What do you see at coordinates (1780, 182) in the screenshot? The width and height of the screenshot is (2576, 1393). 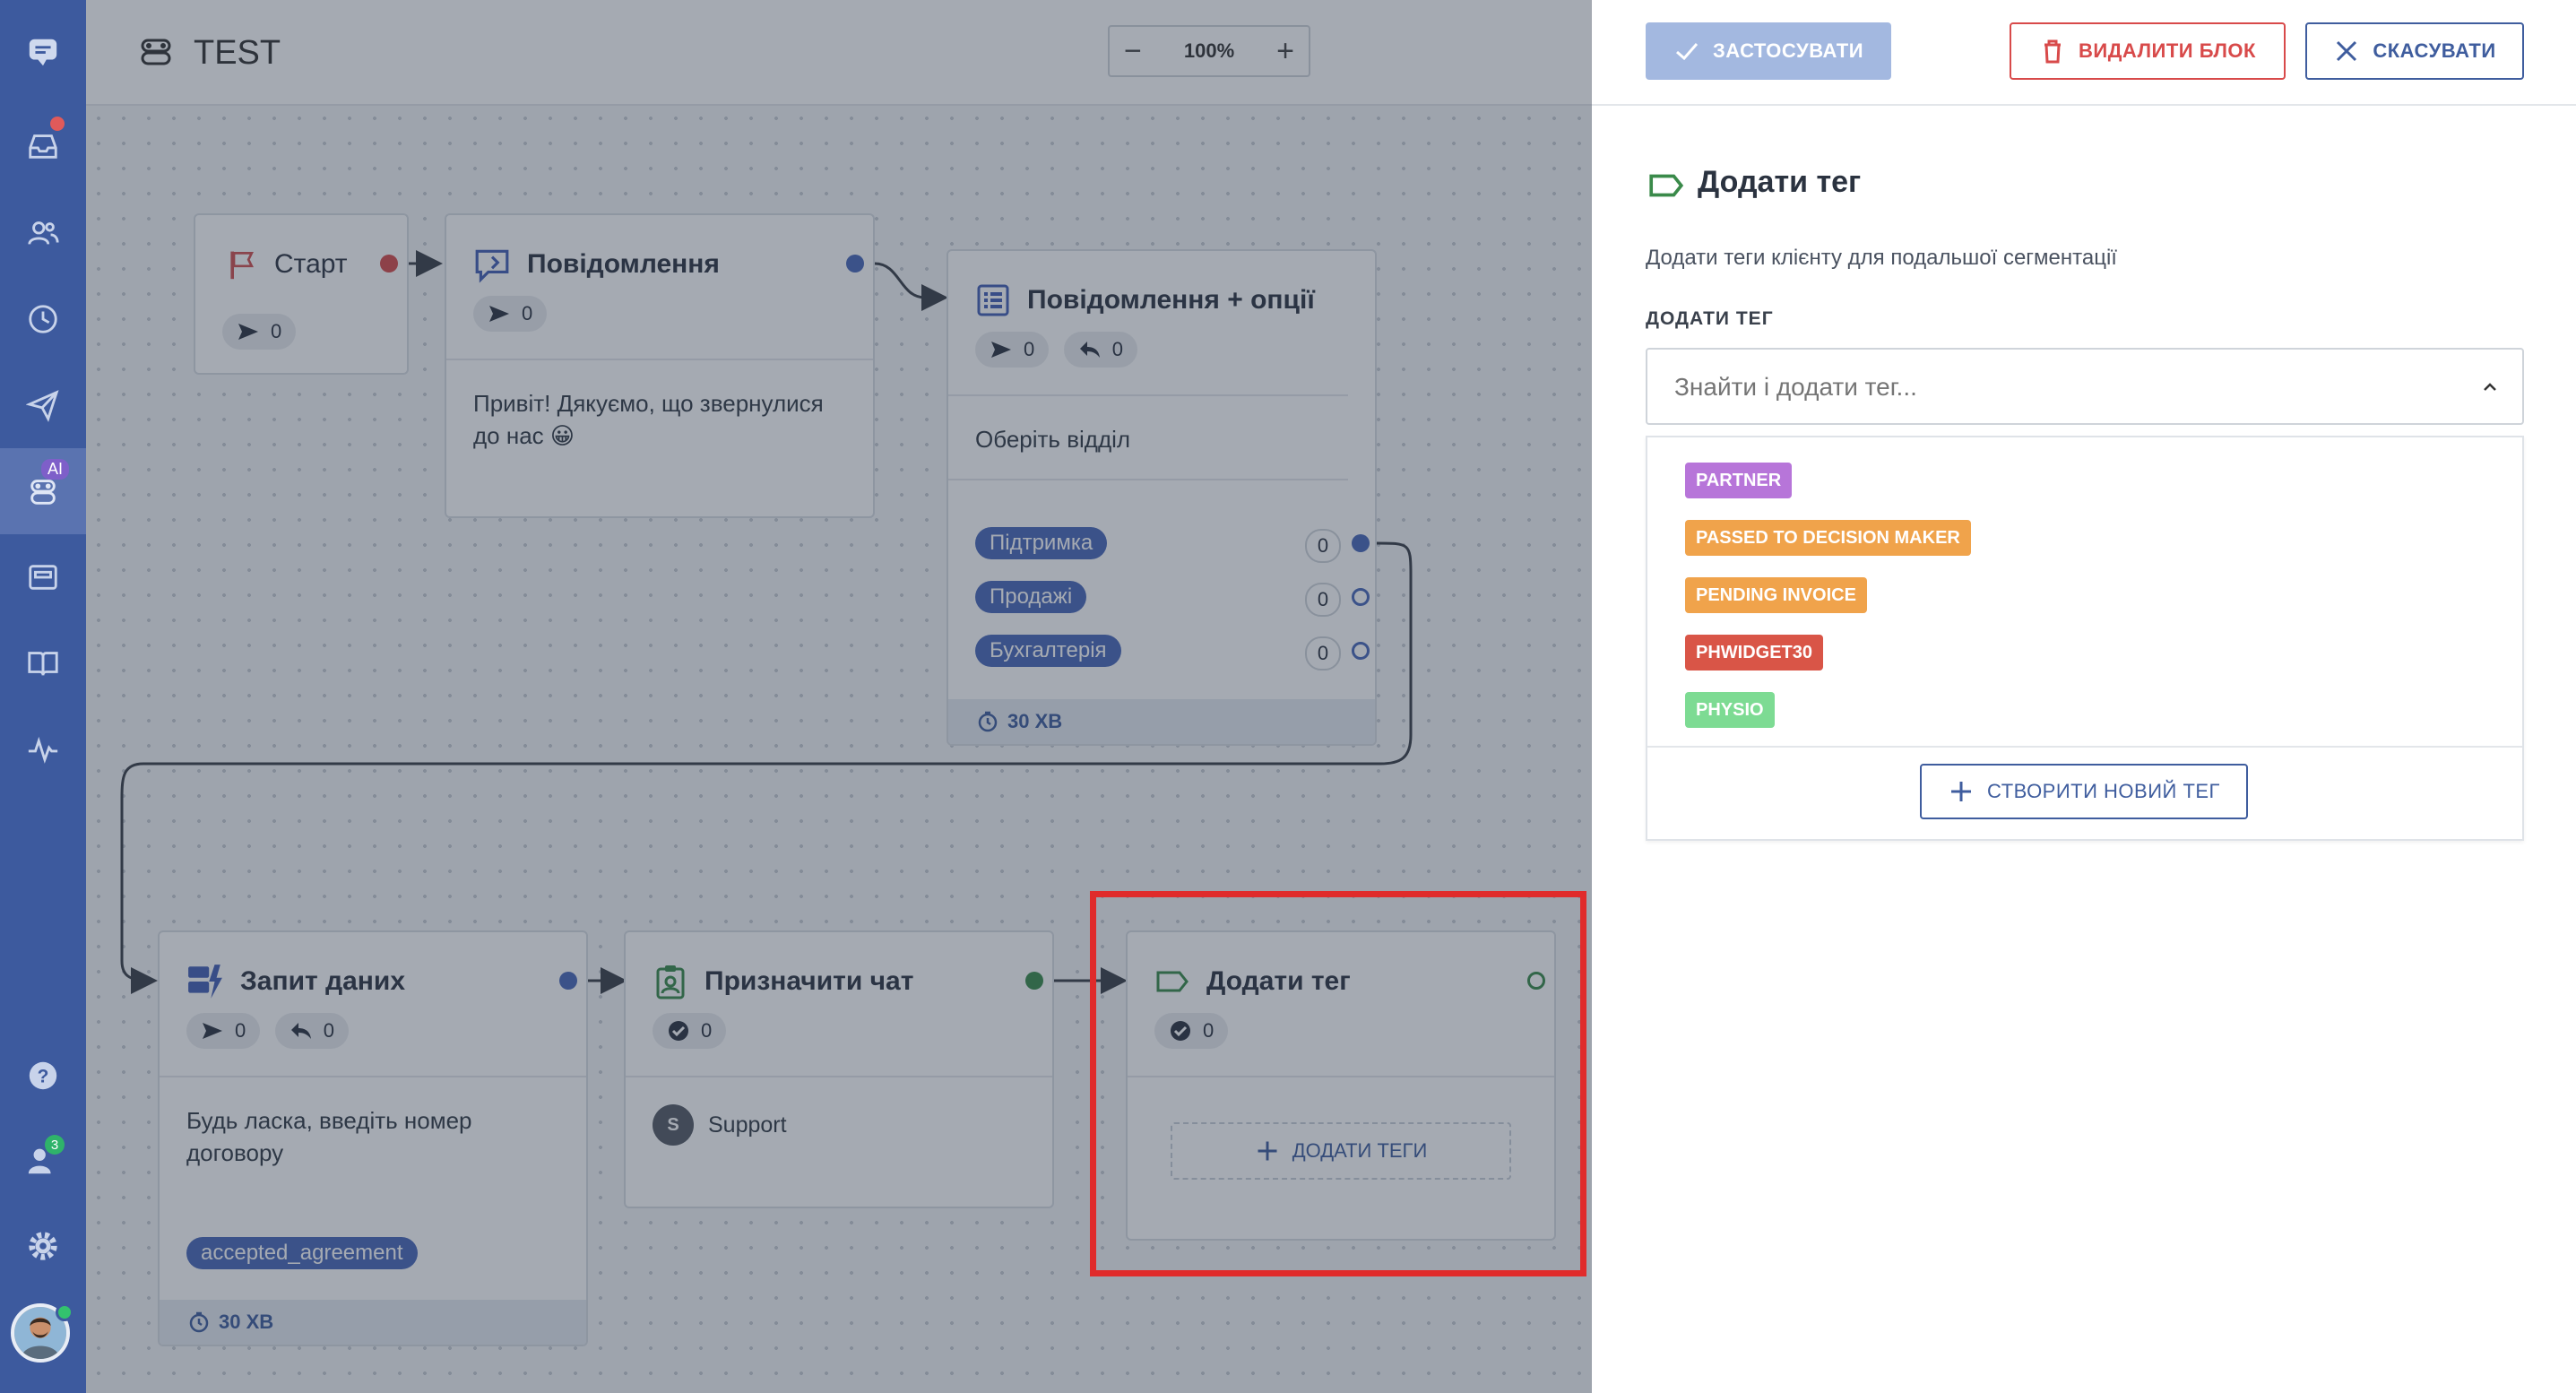 I see `panel-heading: Додати тег` at bounding box center [1780, 182].